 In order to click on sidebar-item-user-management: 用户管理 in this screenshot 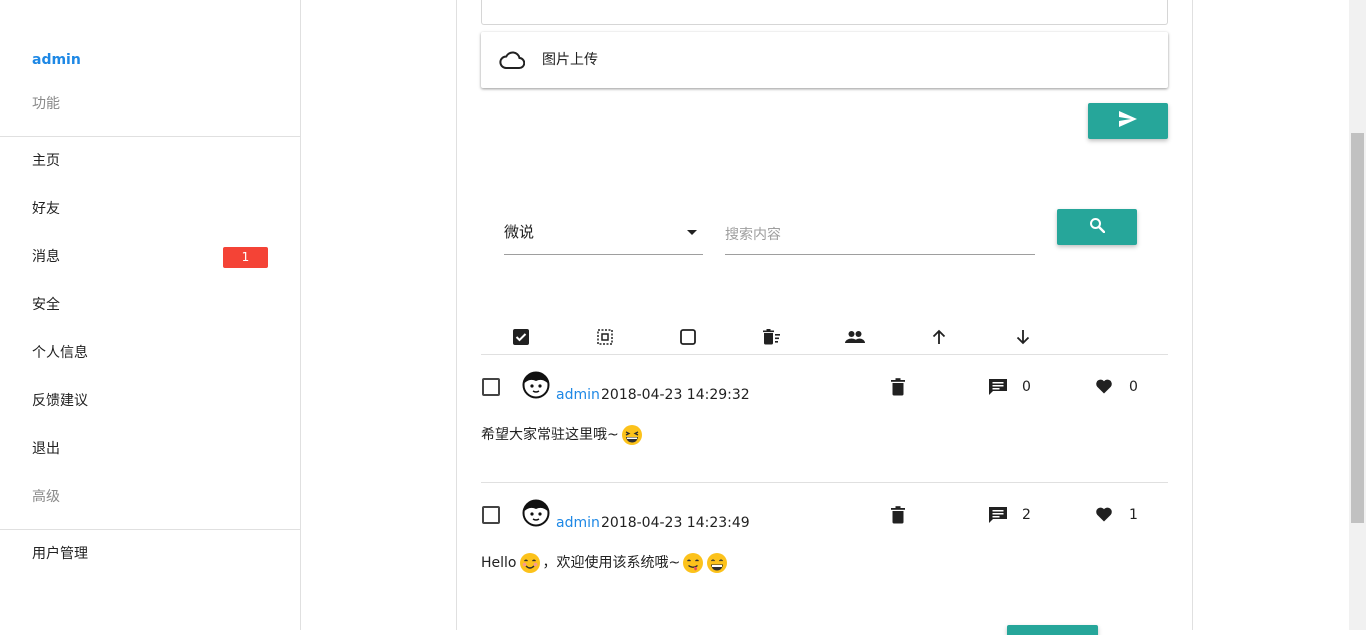, I will do `click(60, 554)`.